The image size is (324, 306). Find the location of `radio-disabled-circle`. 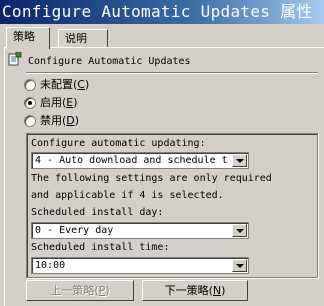

radio-disabled-circle is located at coordinates (30, 121).